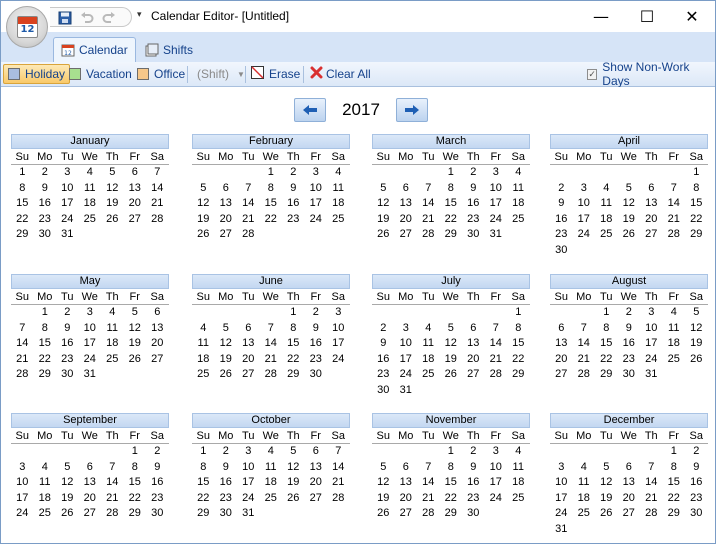 This screenshot has width=716, height=544. I want to click on tab-shifts: Shifts, so click(169, 49).